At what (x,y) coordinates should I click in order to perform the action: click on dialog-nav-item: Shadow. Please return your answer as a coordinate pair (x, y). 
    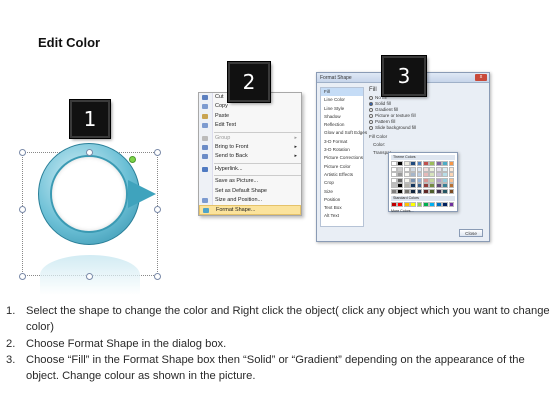
    Looking at the image, I should click on (342, 117).